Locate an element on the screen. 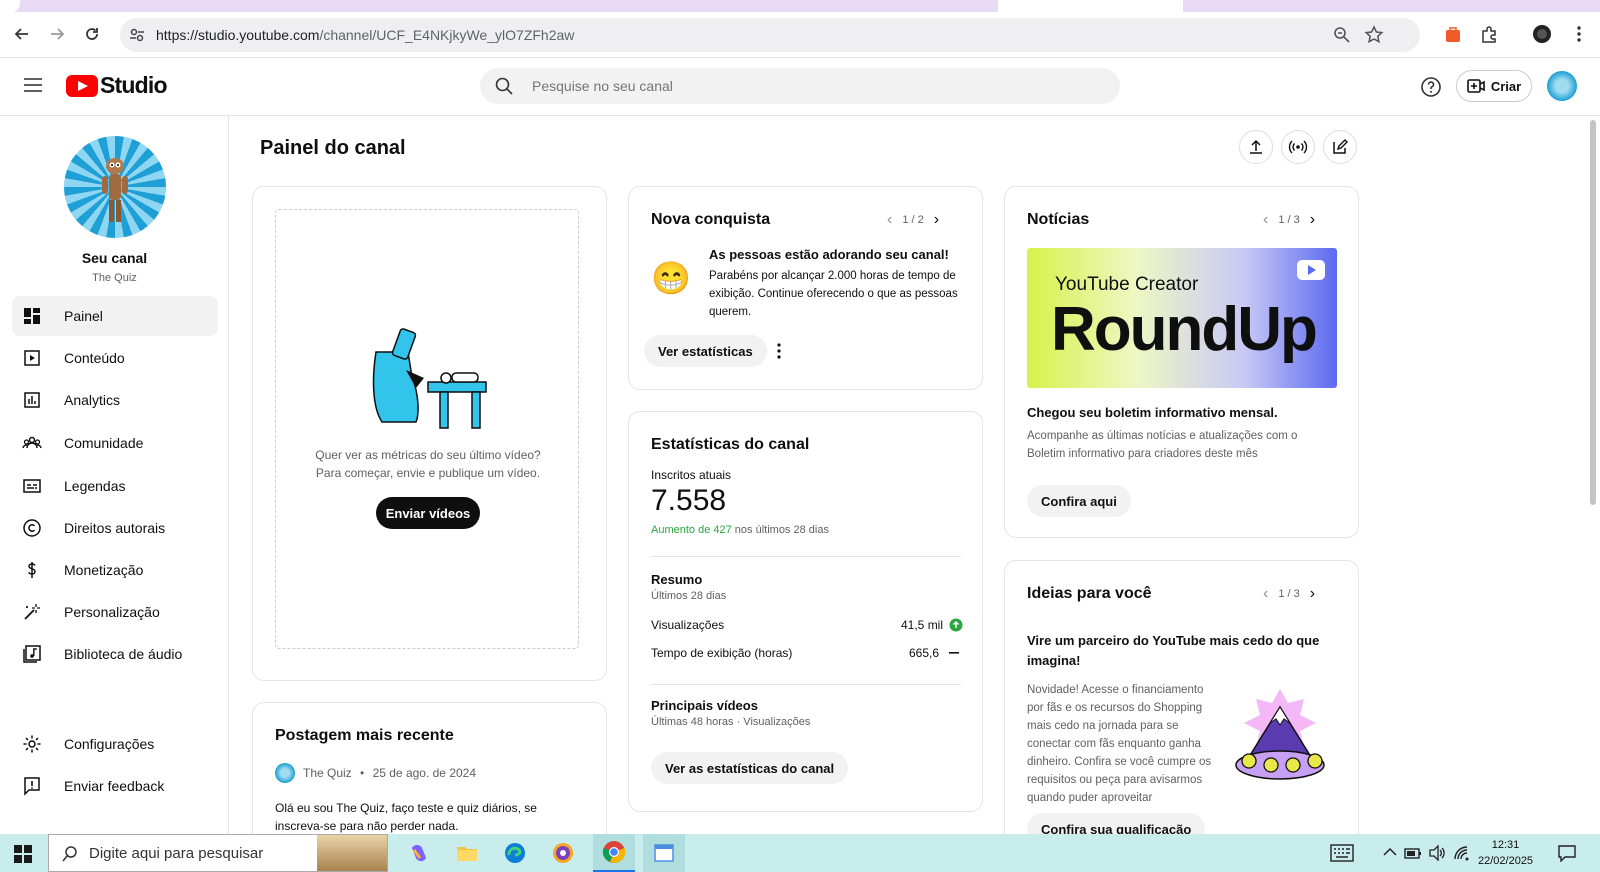 Image resolution: width=1600 pixels, height=872 pixels. sidebar-item-personalizacao: Personalização is located at coordinates (115, 612).